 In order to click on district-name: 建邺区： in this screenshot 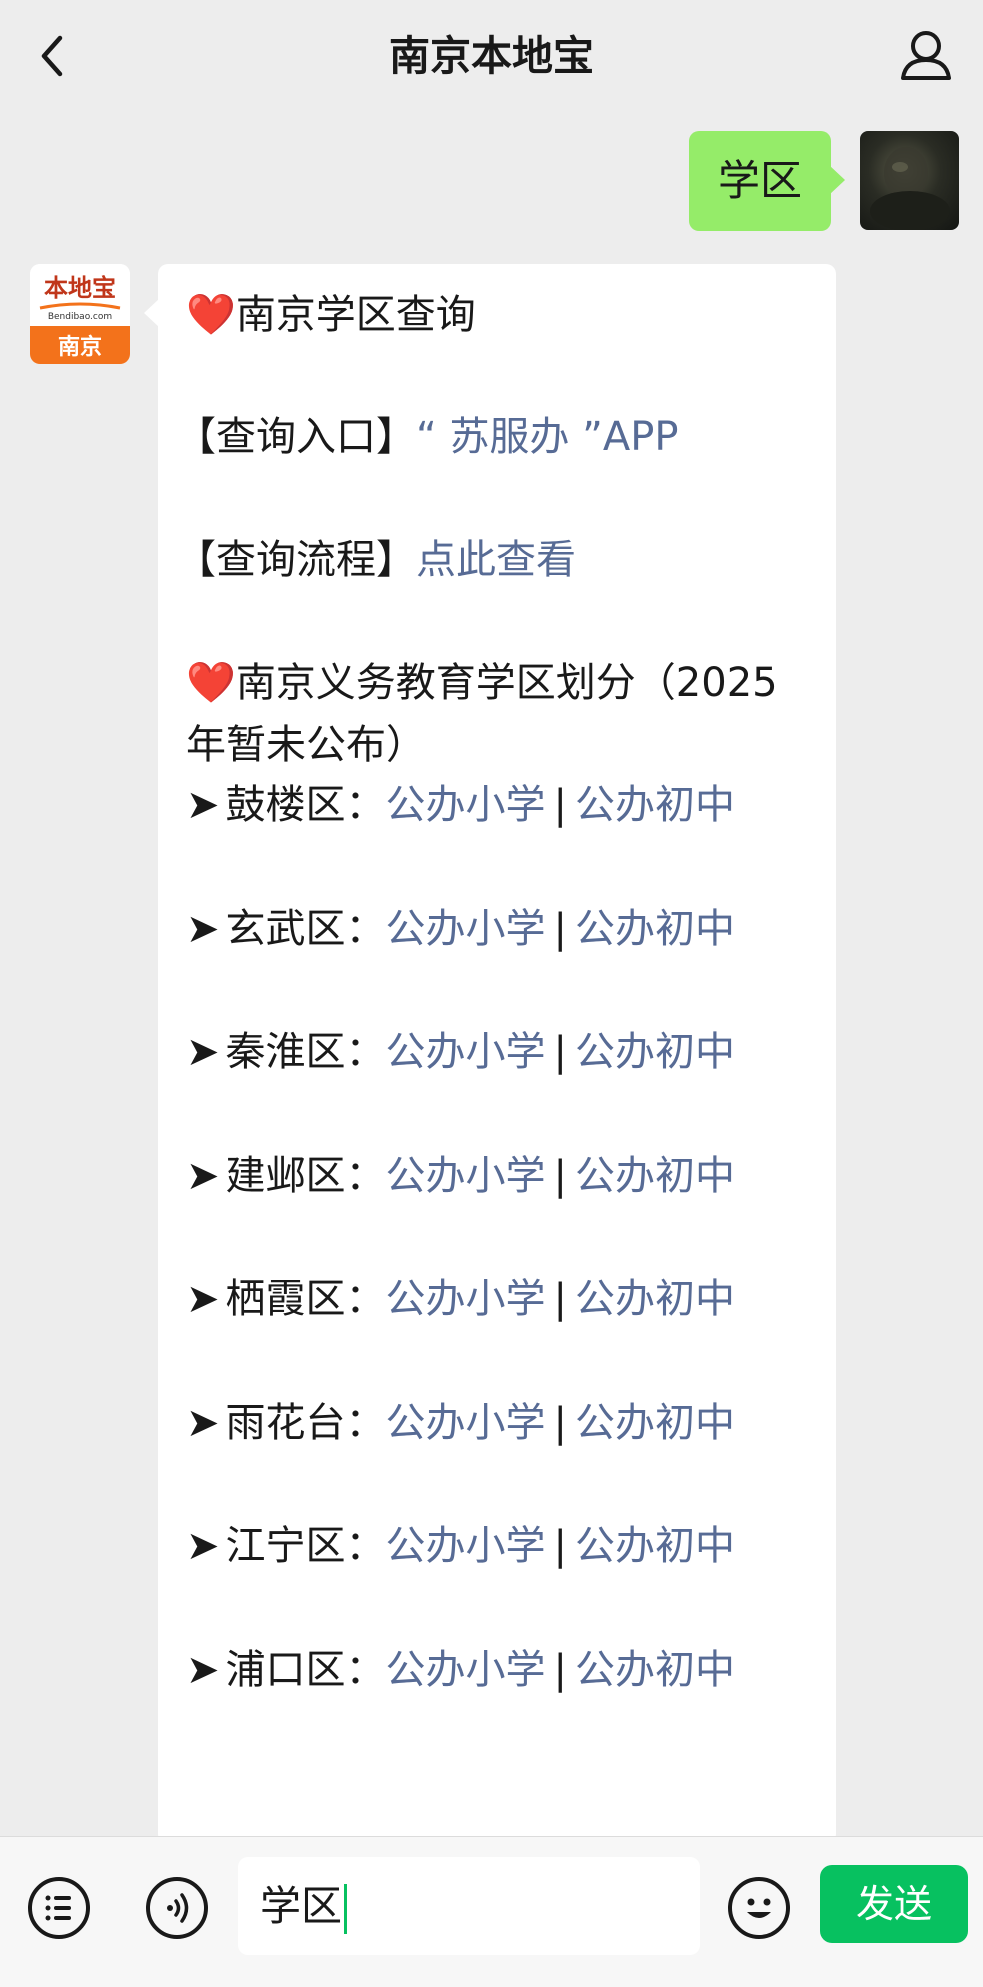, I will do `click(305, 1175)`.